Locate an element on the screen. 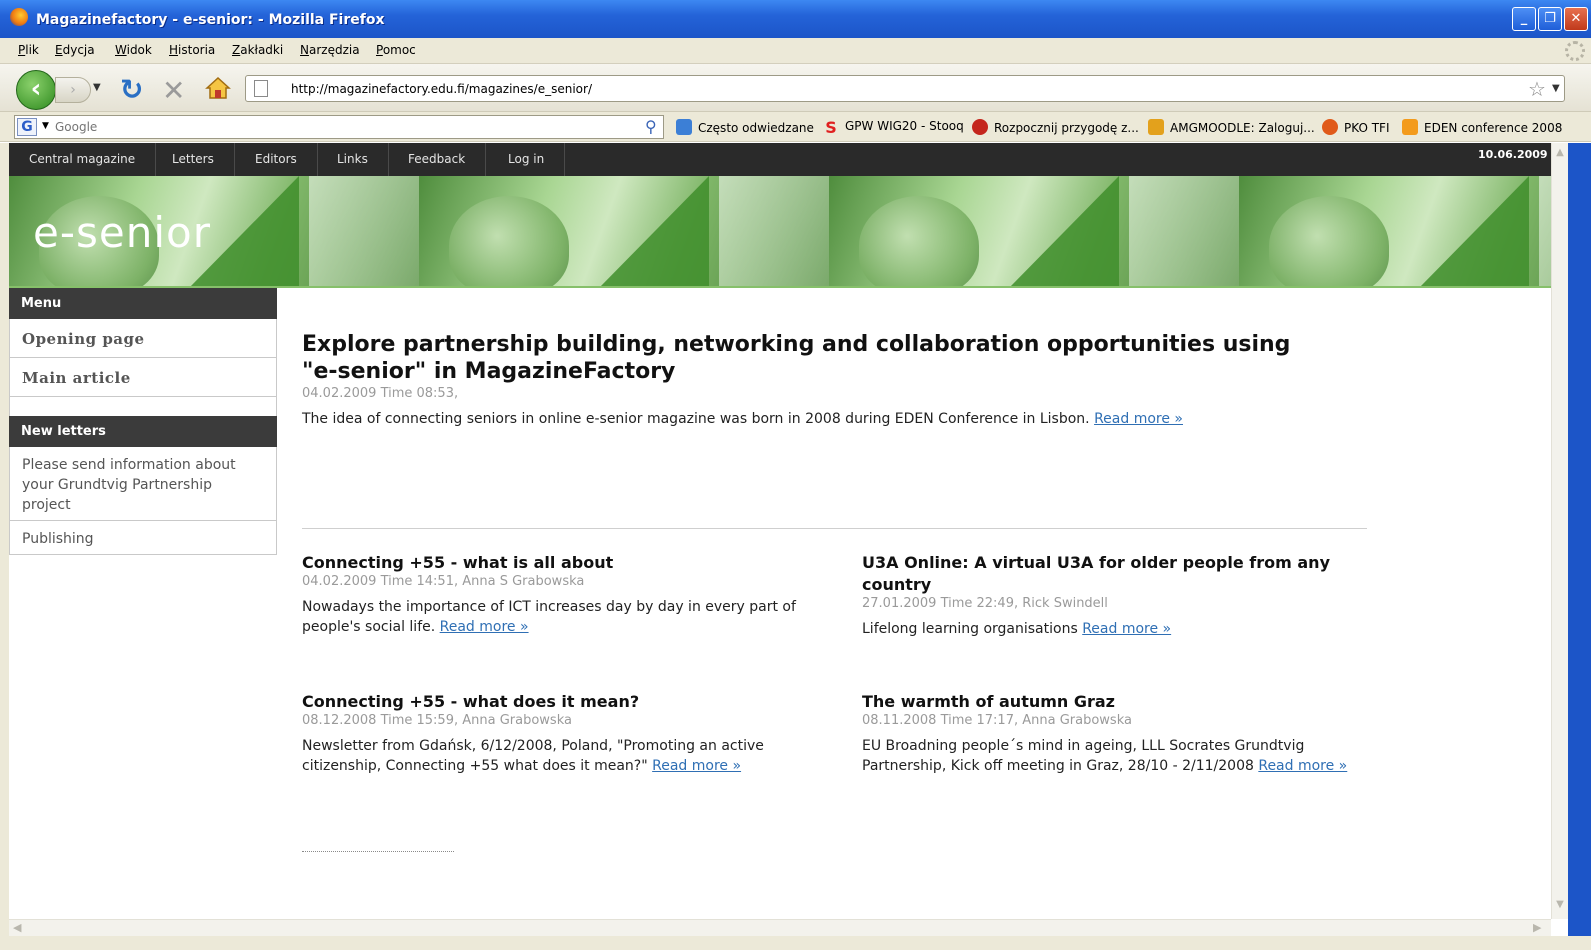 The height and width of the screenshot is (950, 1591). current-date: 10.06.2009 is located at coordinates (1513, 154).